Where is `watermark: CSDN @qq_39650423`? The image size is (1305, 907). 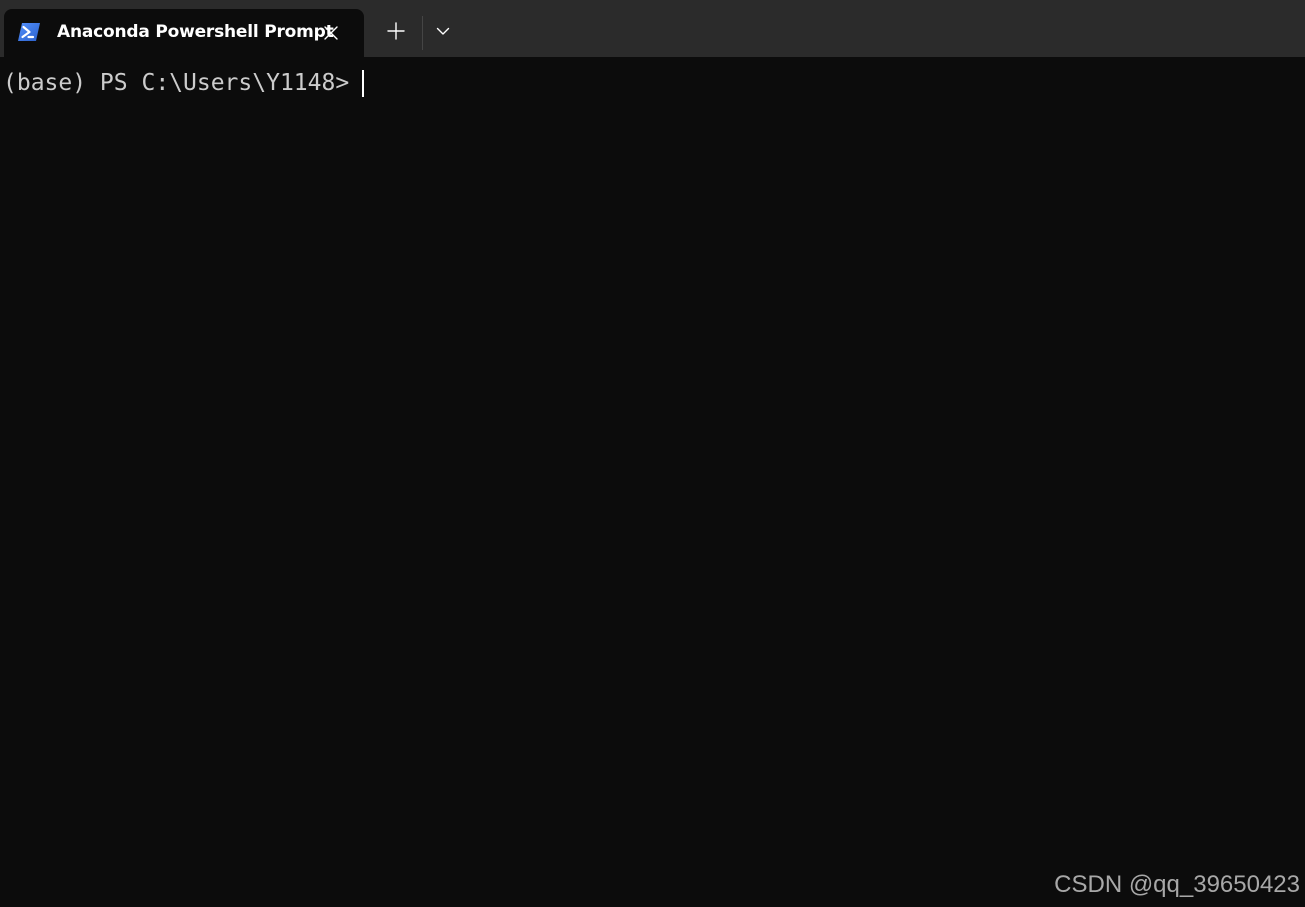
watermark: CSDN @qq_39650423 is located at coordinates (1177, 884).